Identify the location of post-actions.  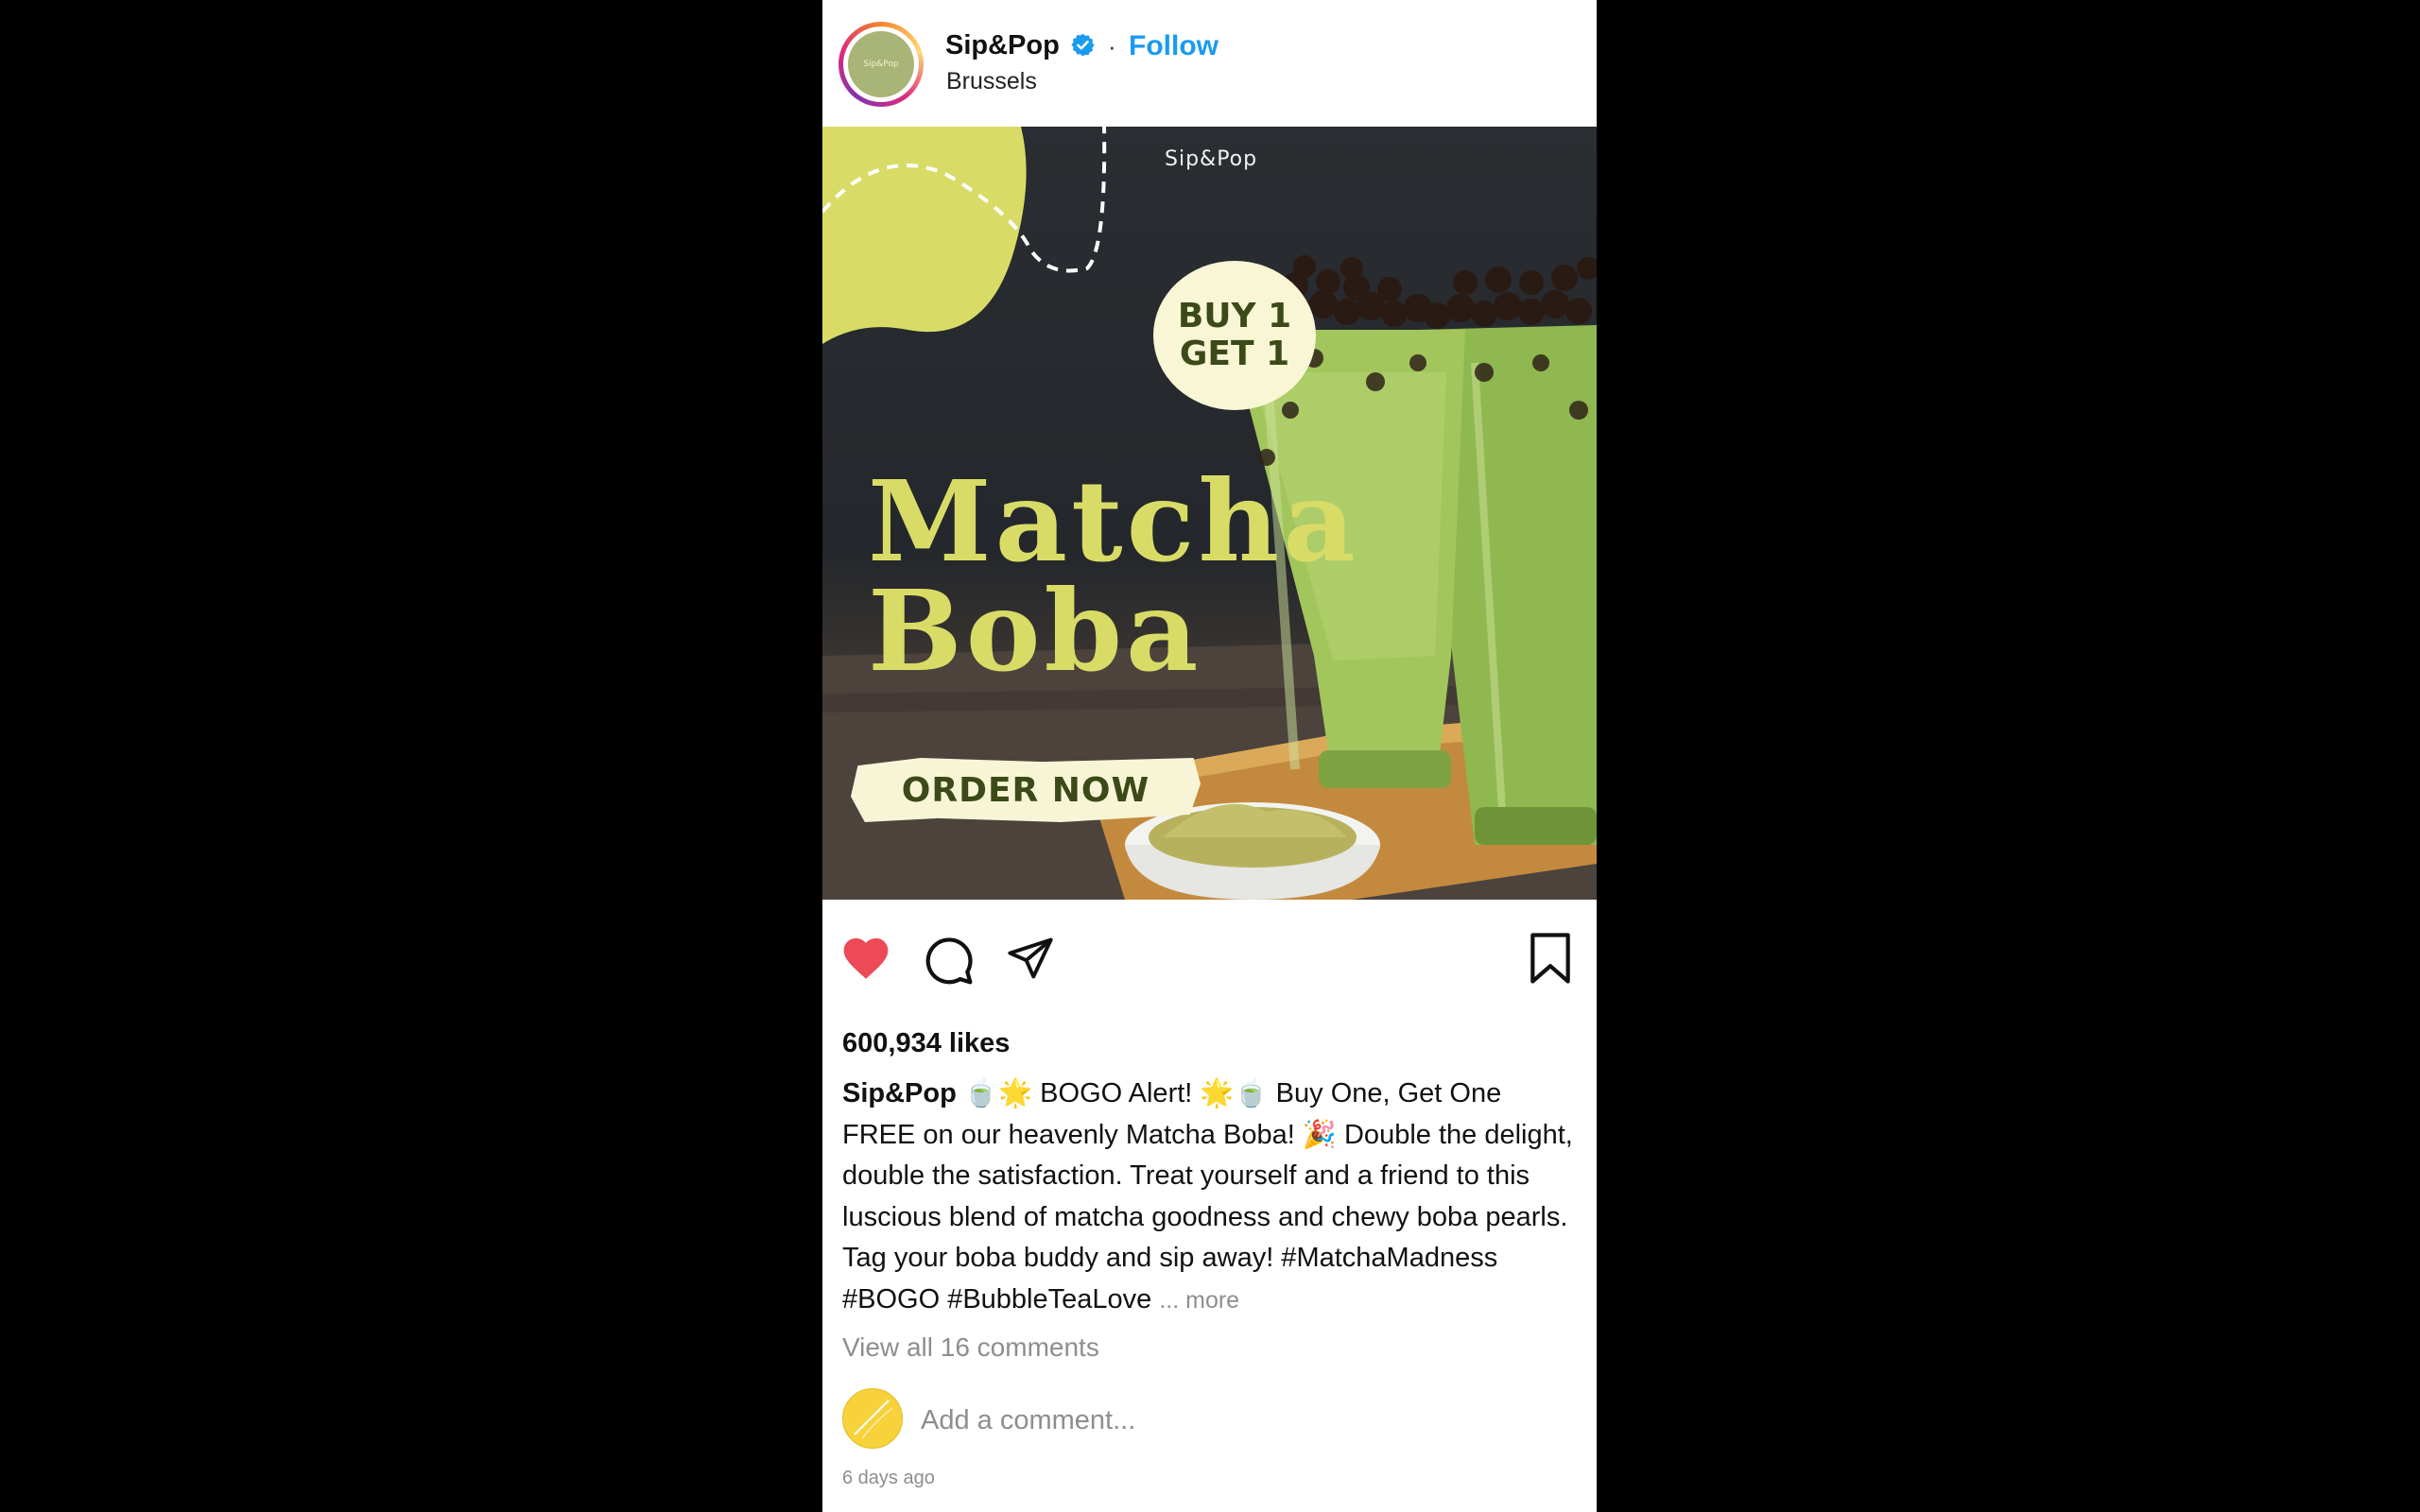
(1210, 956).